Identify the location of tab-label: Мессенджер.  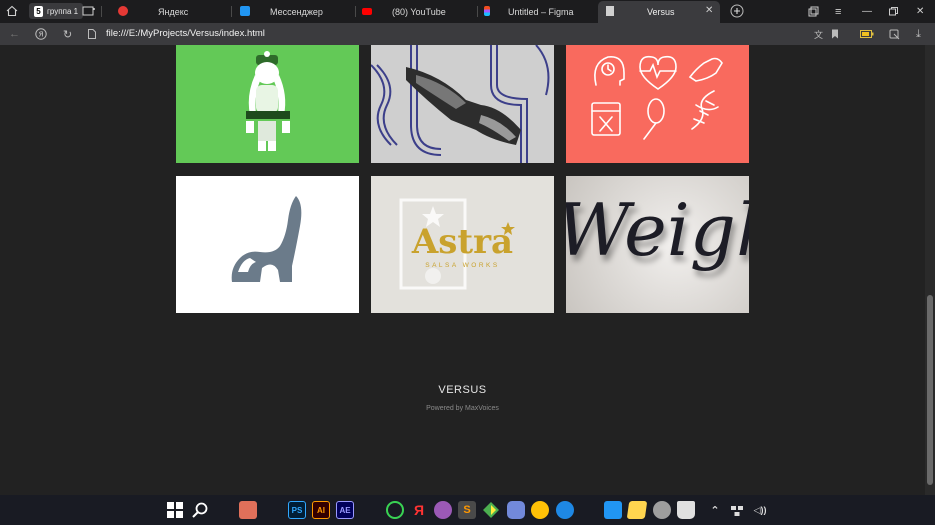
(296, 11).